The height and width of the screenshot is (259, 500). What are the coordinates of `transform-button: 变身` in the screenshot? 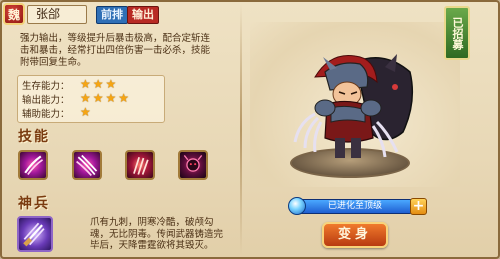 It's located at (355, 235).